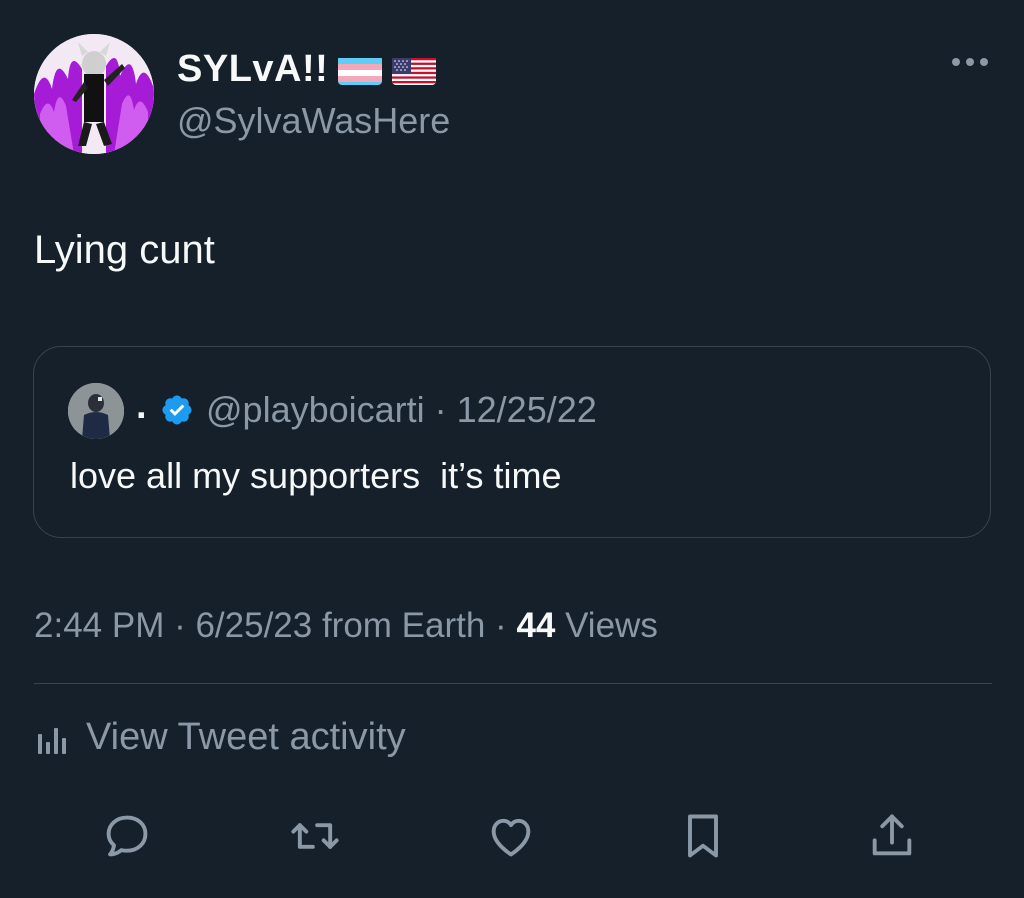 The width and height of the screenshot is (1024, 898). I want to click on views-label: Views, so click(606, 625).